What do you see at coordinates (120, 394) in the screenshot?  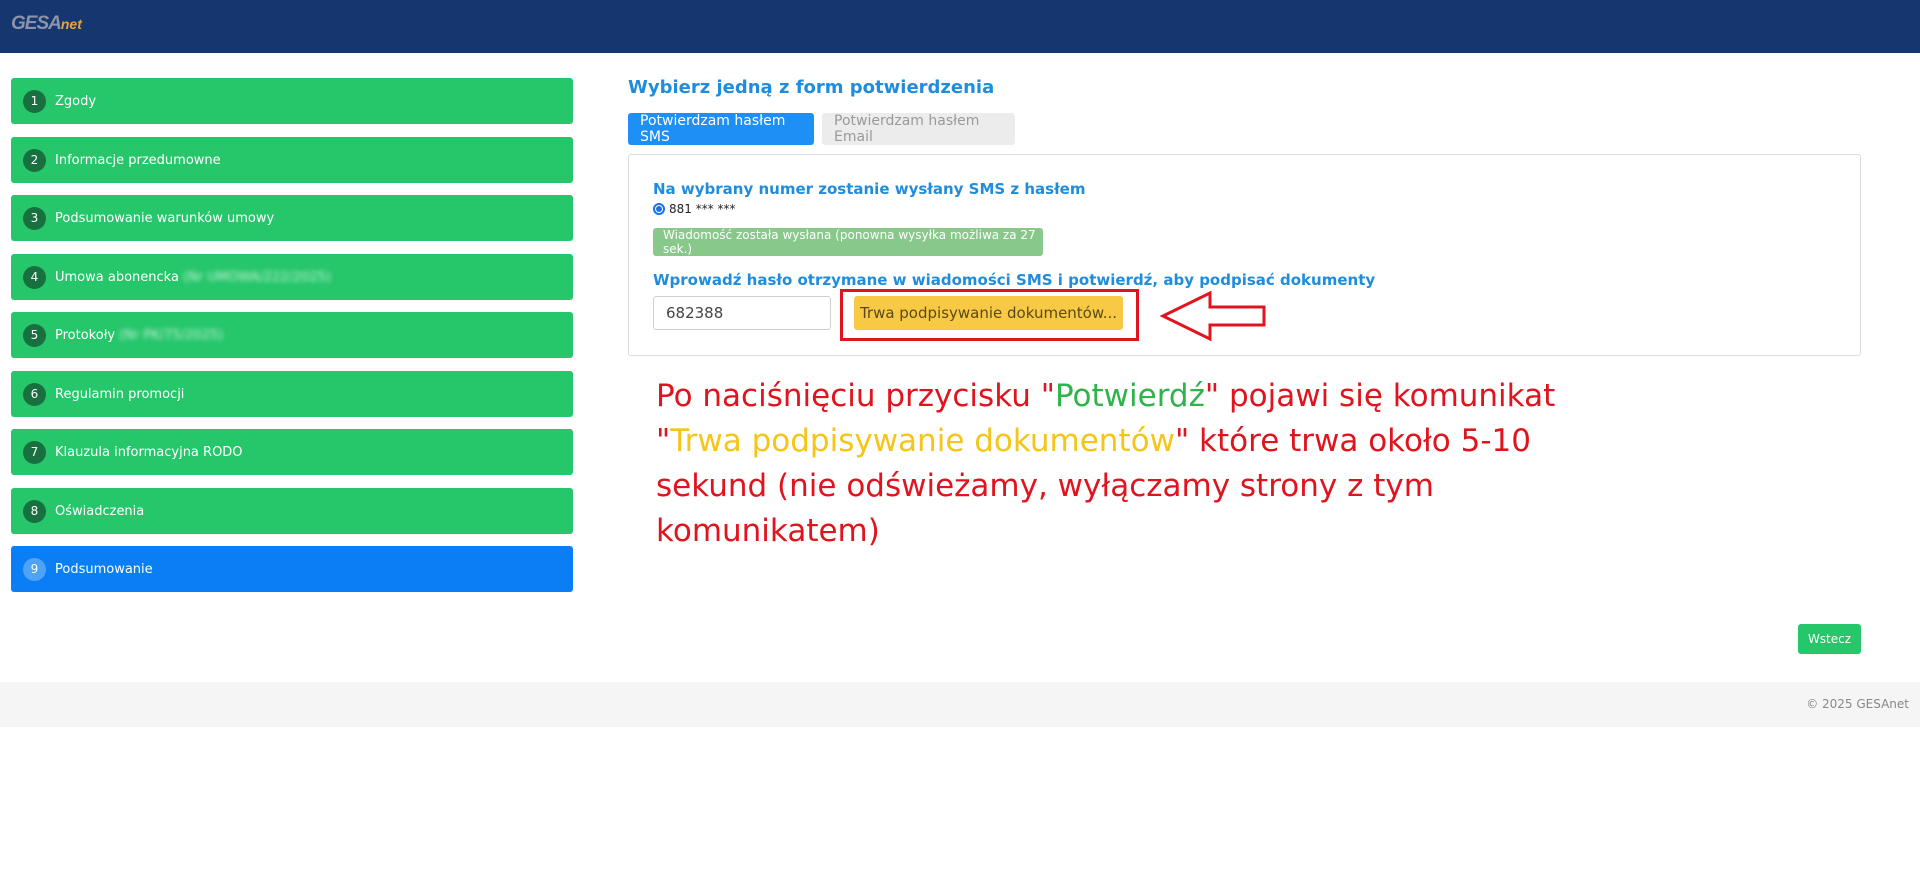 I see `step-label: Regulamin promocji` at bounding box center [120, 394].